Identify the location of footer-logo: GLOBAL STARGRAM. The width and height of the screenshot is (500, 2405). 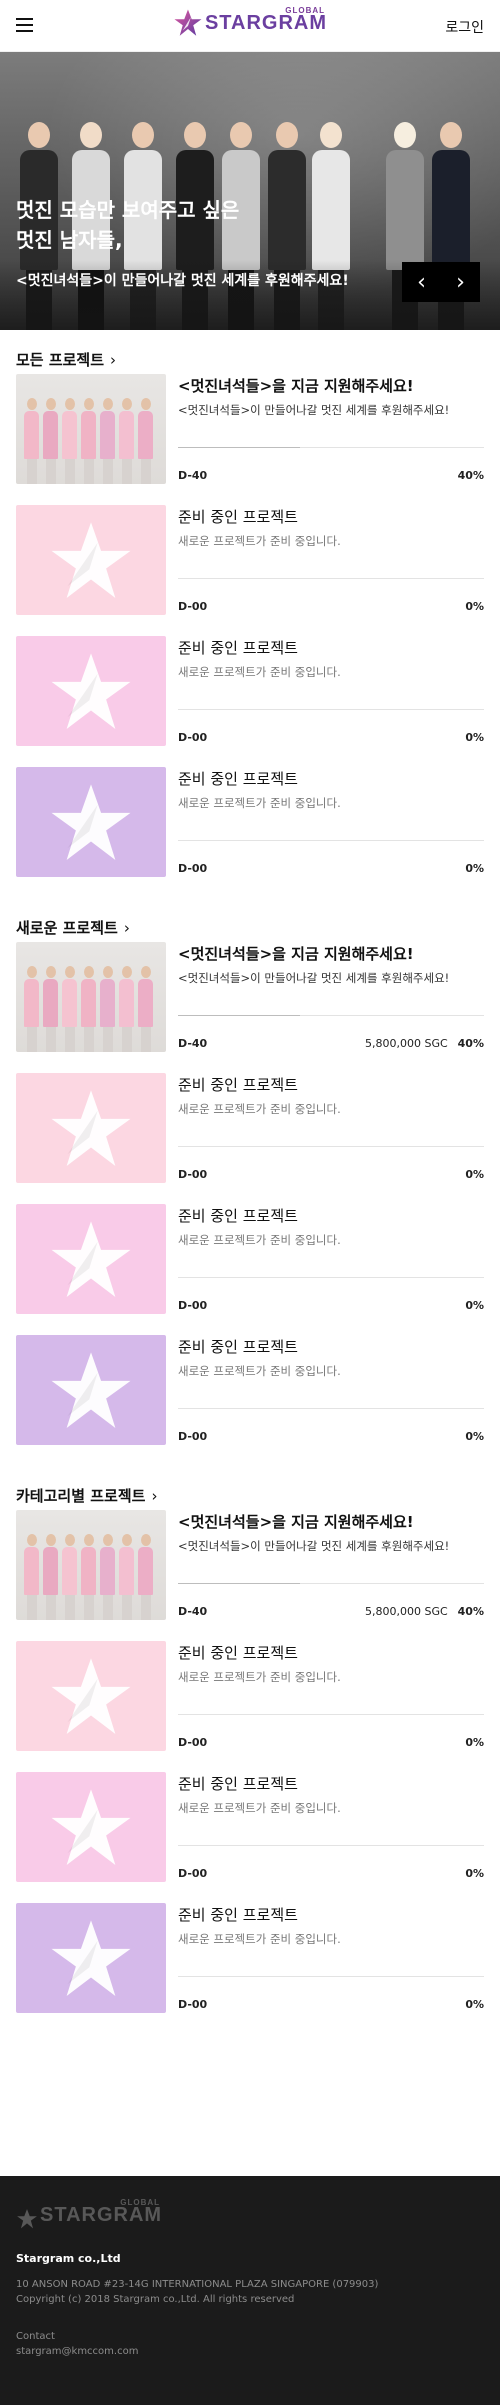
(250, 2214).